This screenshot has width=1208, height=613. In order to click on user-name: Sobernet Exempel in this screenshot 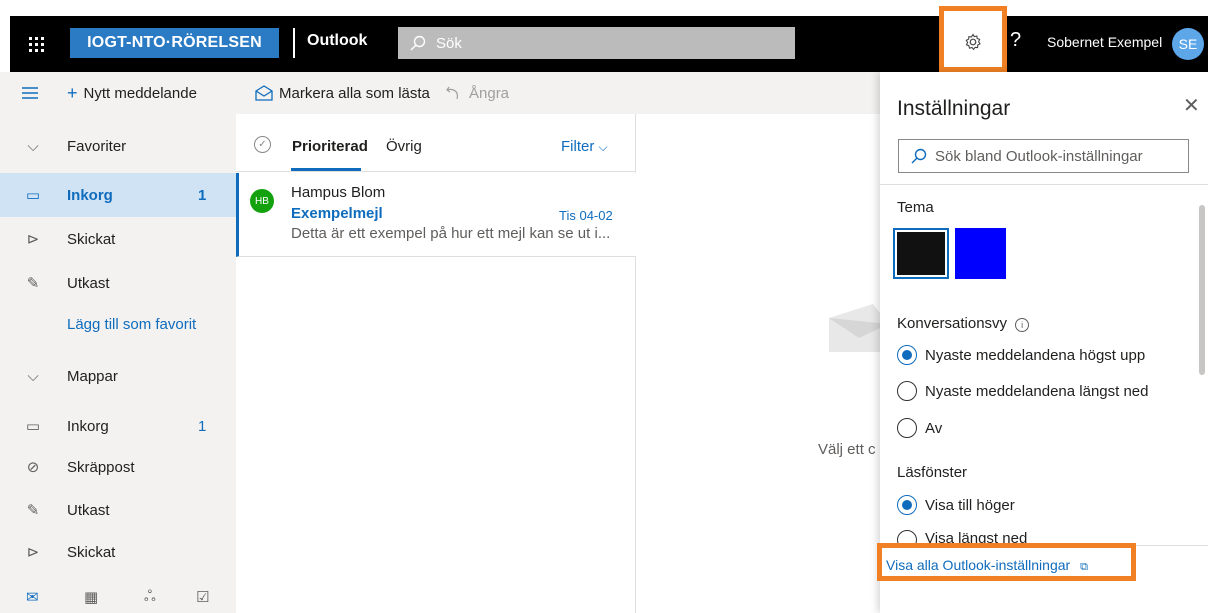, I will do `click(1104, 42)`.